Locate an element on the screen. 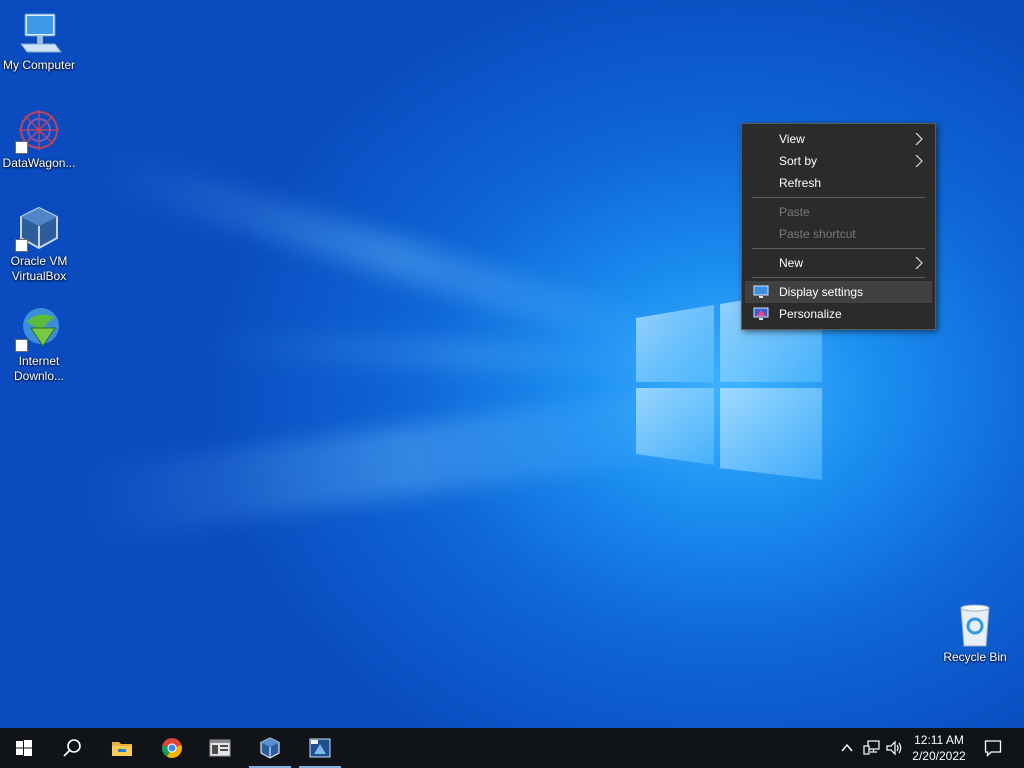 Image resolution: width=1024 pixels, height=768 pixels. menu-item-label: New is located at coordinates (791, 263).